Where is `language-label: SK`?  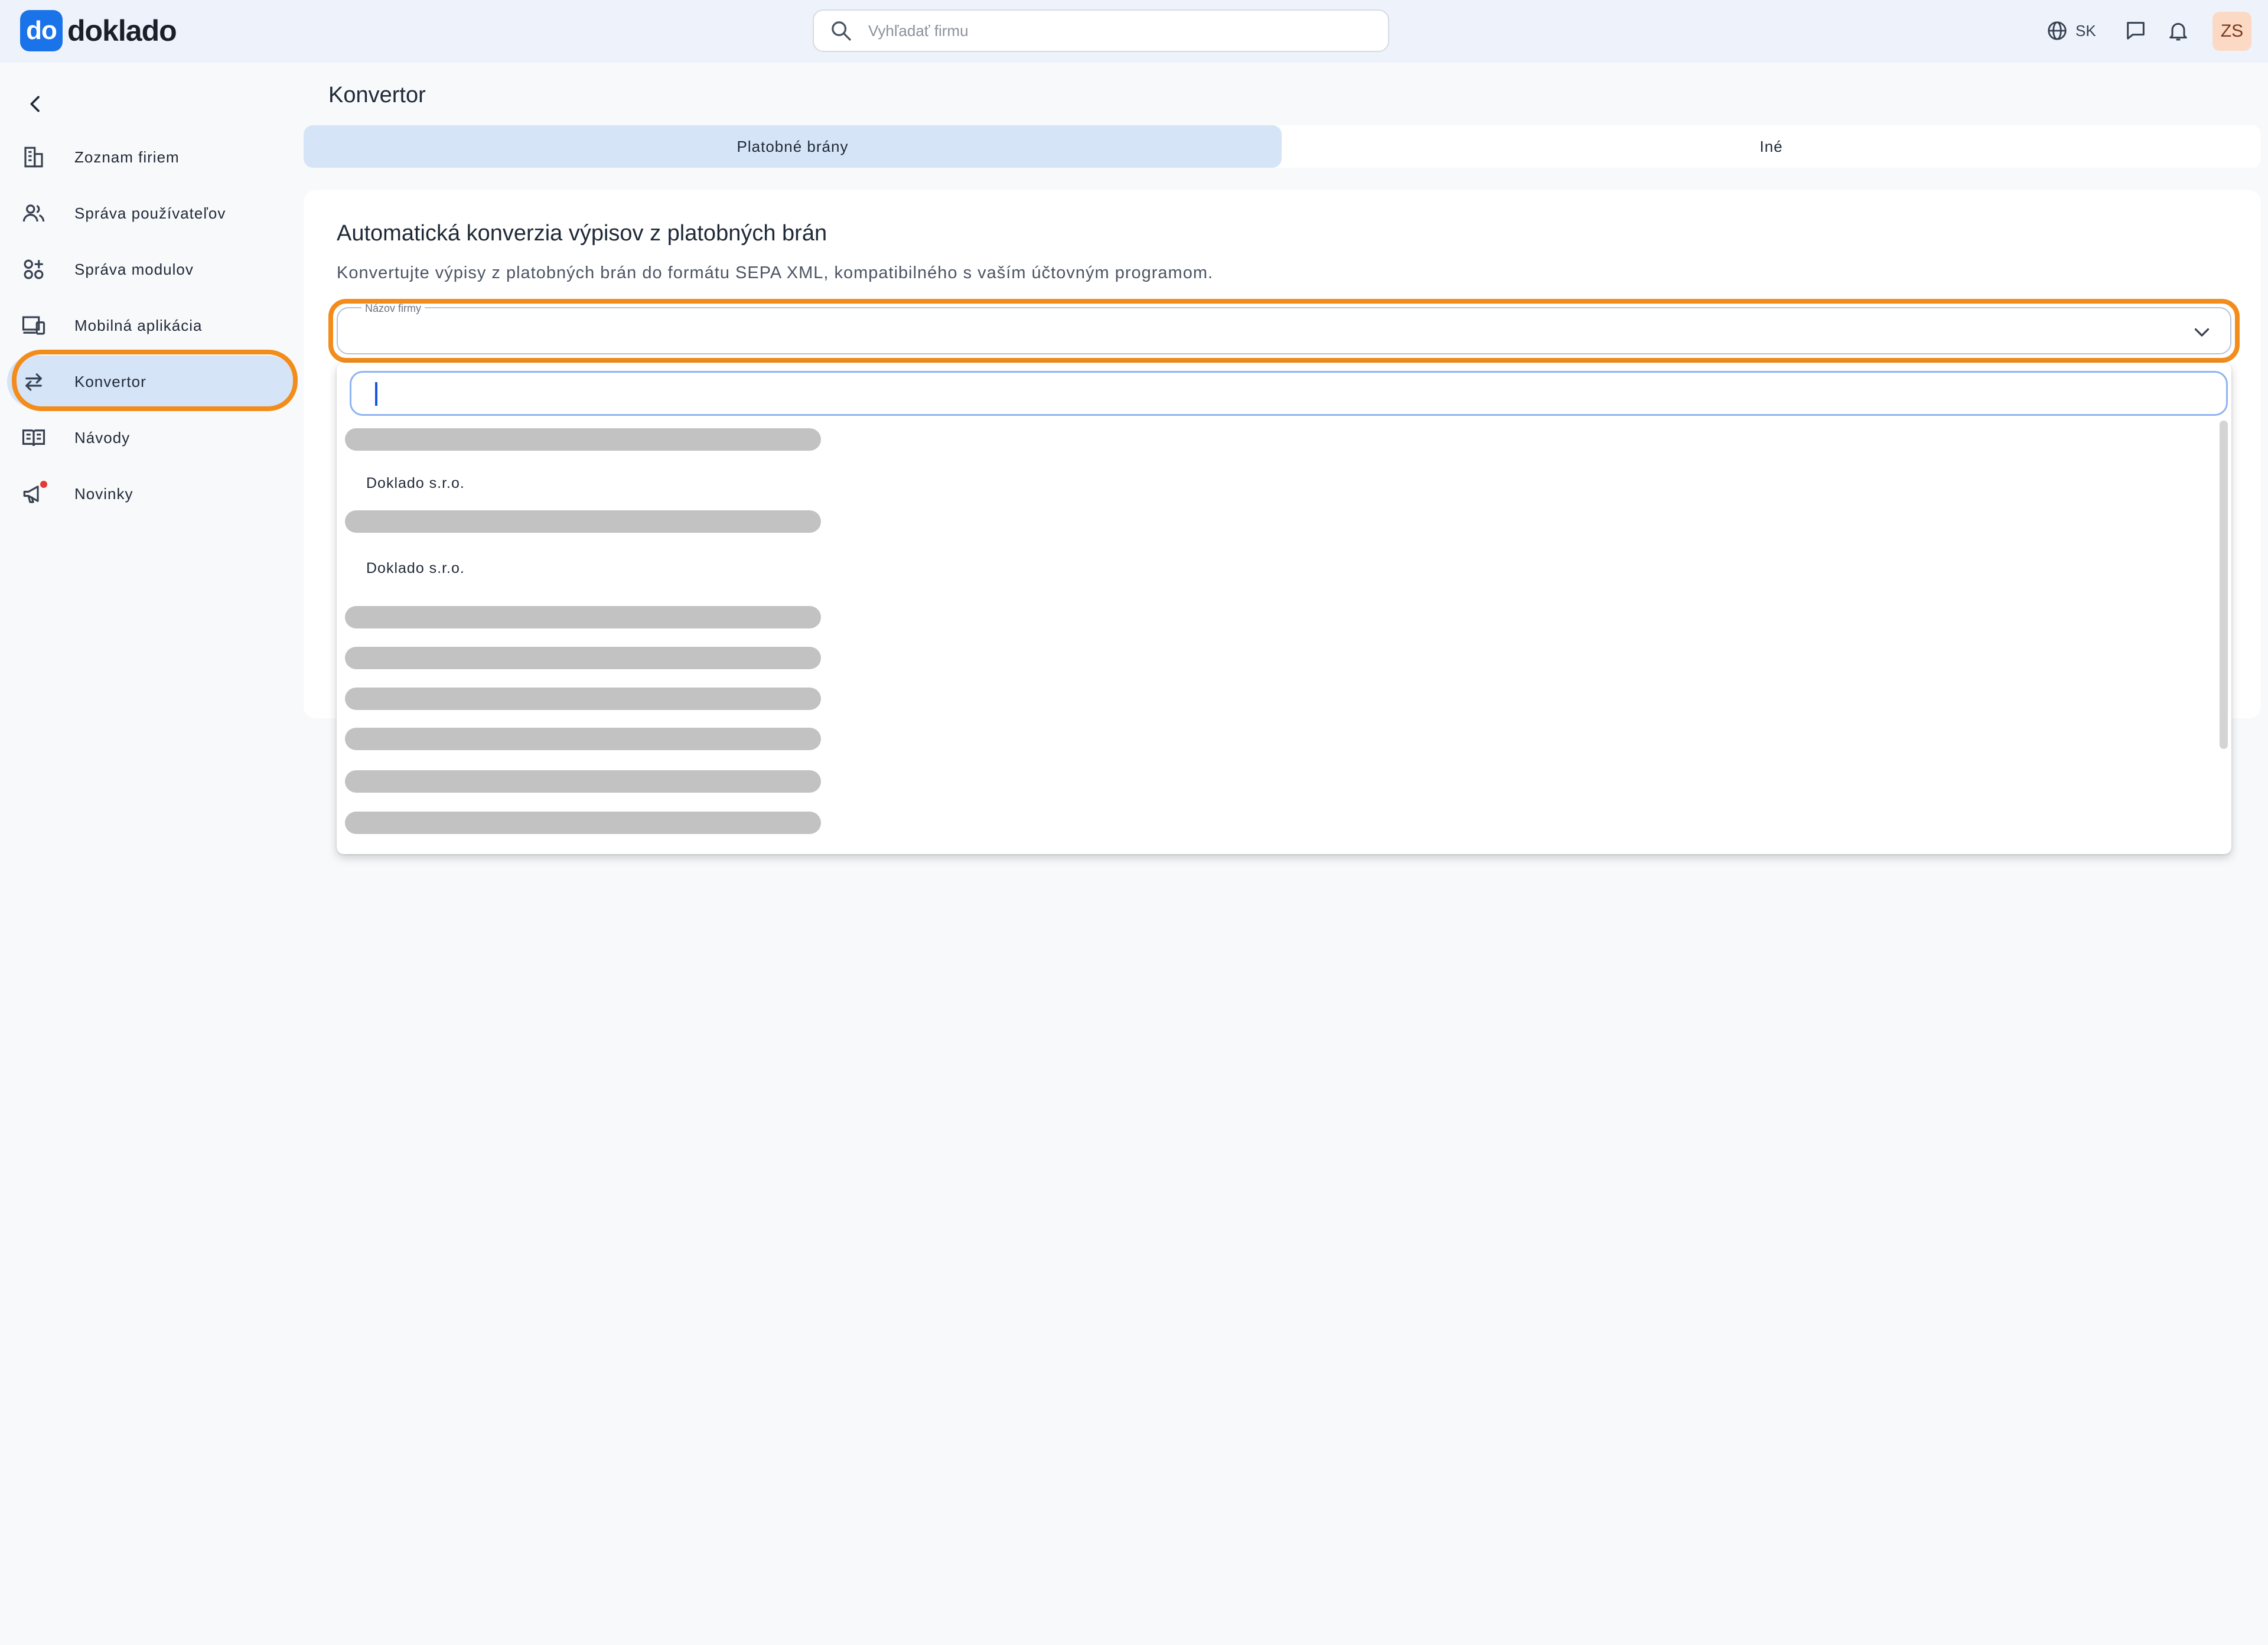 language-label: SK is located at coordinates (2085, 30).